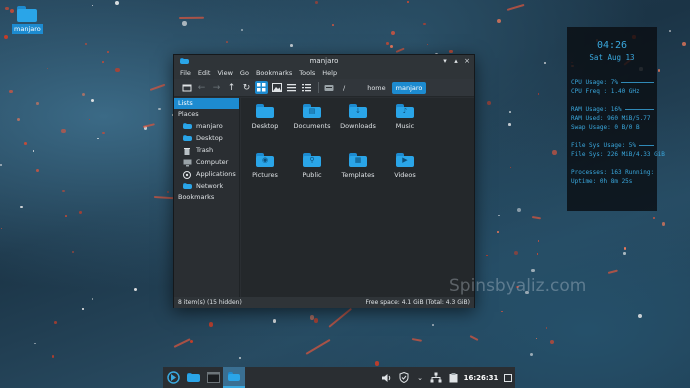 Image resolution: width=690 pixels, height=388 pixels. What do you see at coordinates (224, 73) in the screenshot?
I see `menu-view: View` at bounding box center [224, 73].